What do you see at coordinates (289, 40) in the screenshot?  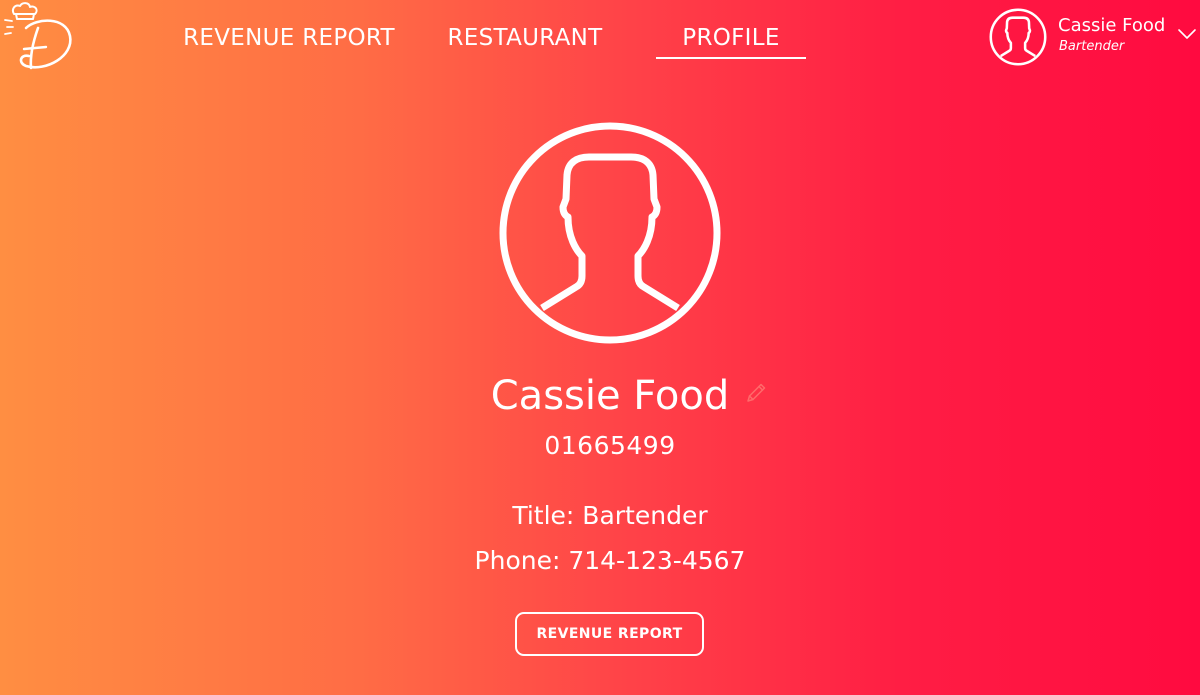 I see `tab-revenue-report: REVENUE REPORT` at bounding box center [289, 40].